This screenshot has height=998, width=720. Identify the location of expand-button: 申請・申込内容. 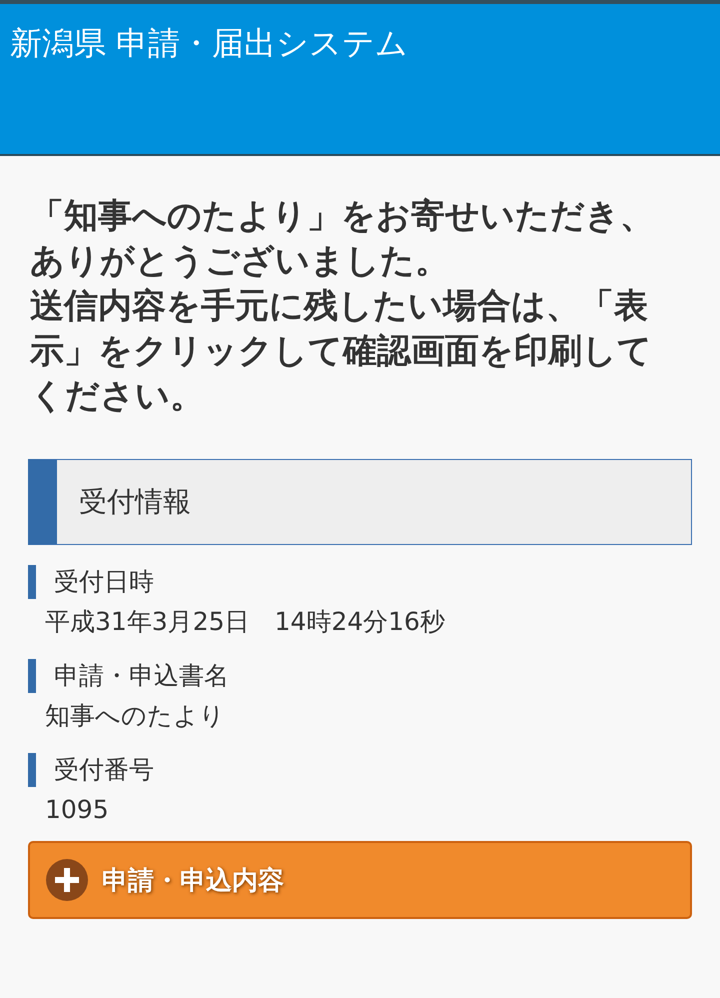
(360, 880).